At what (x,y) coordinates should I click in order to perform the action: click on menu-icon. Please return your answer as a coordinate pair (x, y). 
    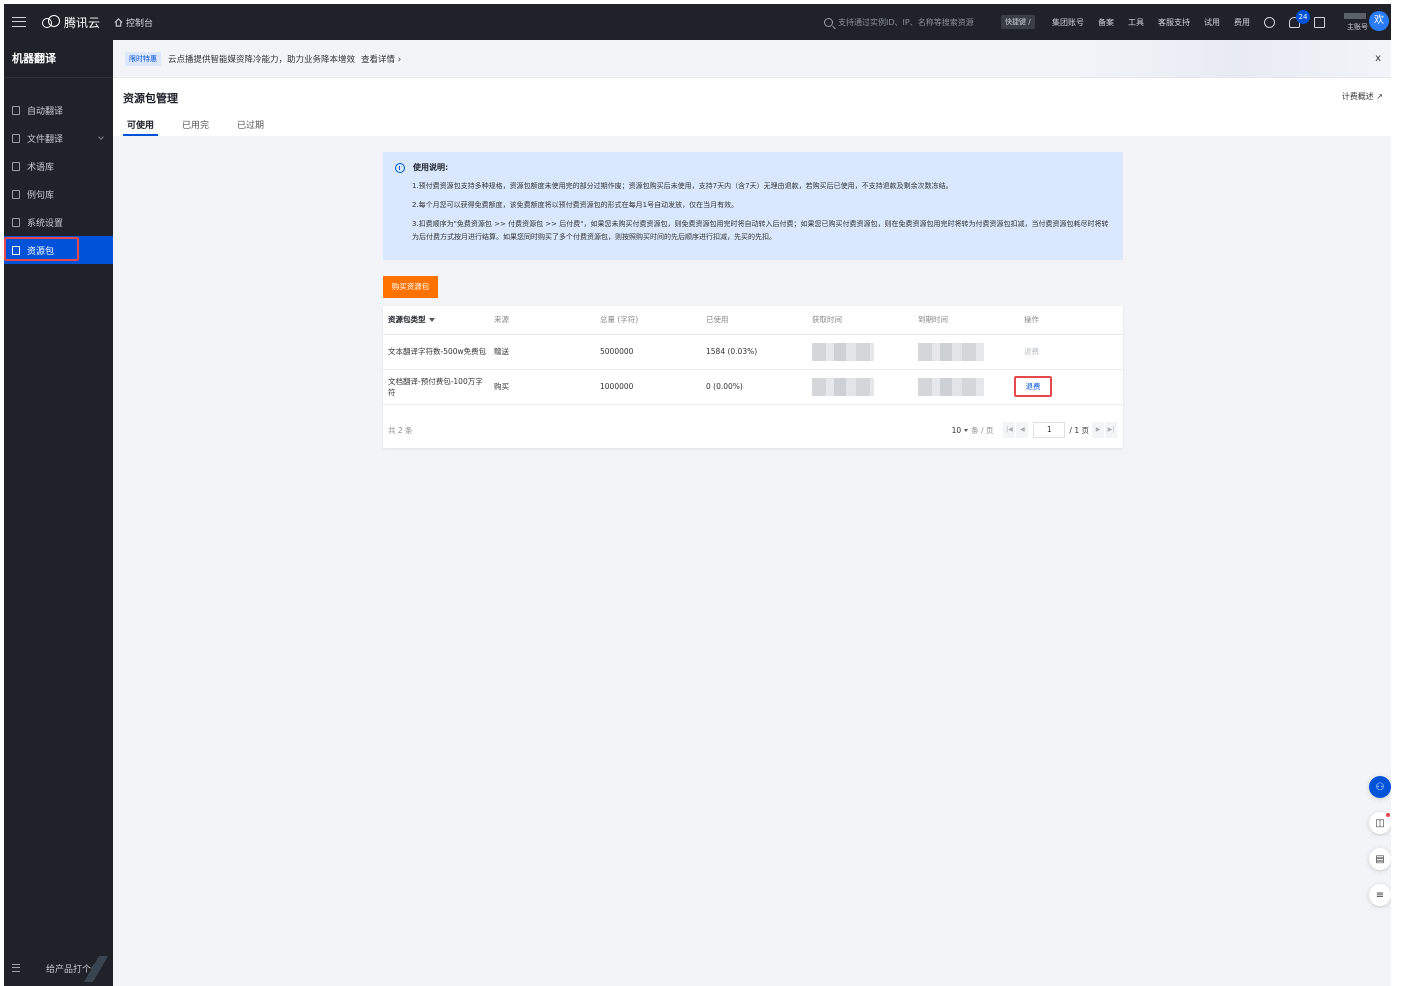
    Looking at the image, I should click on (19, 22).